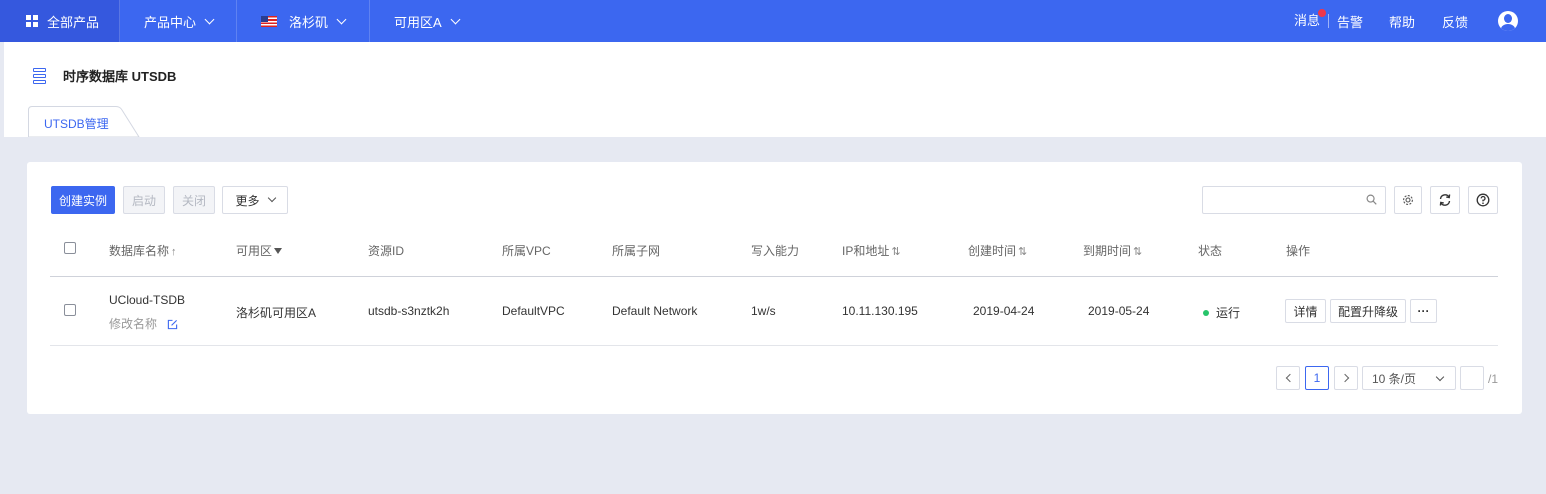  I want to click on cell-zone: 洛杉矶可用区A, so click(276, 313).